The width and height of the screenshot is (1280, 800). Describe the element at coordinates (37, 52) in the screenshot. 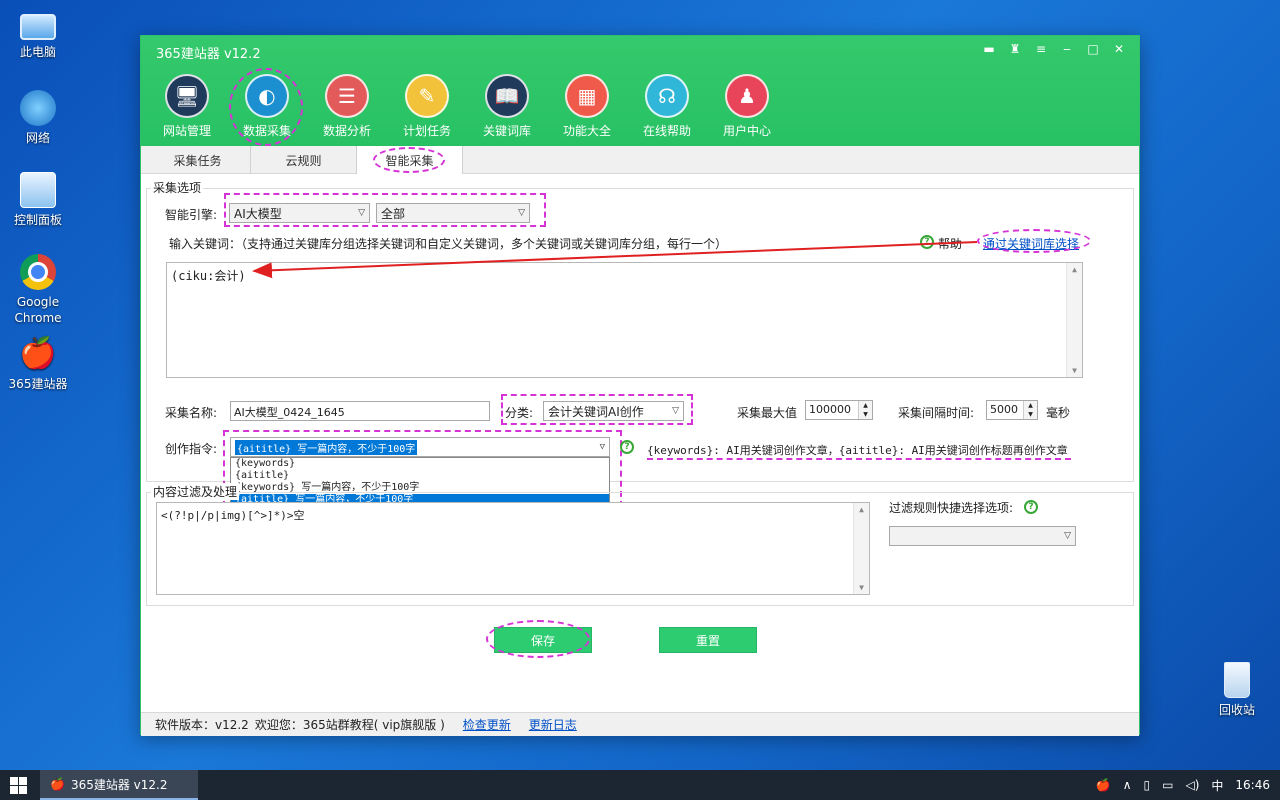

I see `desktop-icon-label: 此电脑` at that location.